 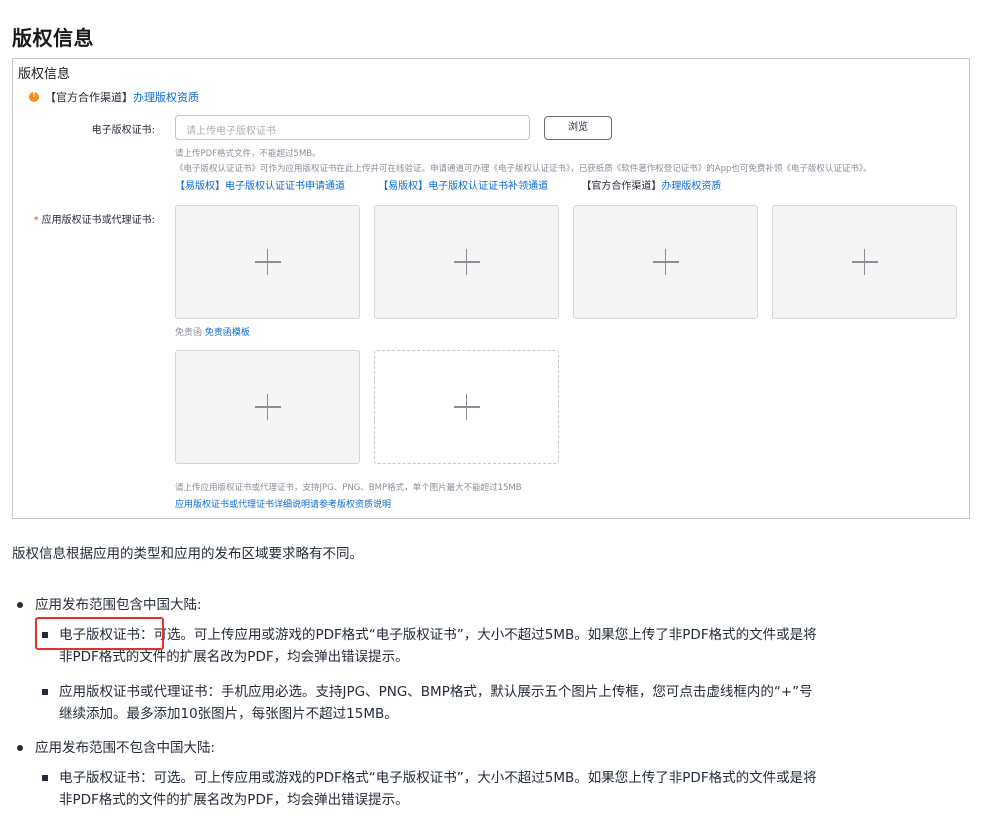 What do you see at coordinates (125, 748) in the screenshot?
I see `section-2-title: 应用发布范围不包含中国大陆:` at bounding box center [125, 748].